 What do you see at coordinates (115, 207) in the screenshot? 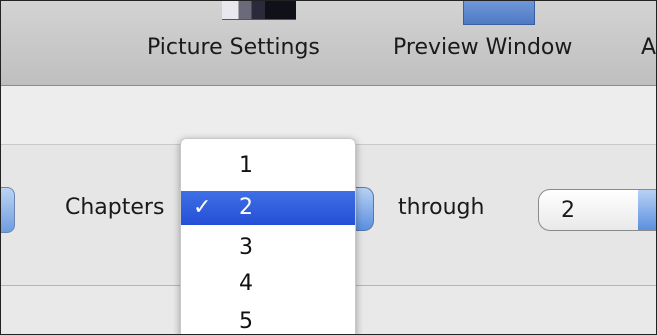
I see `chapters-label: Chapters` at bounding box center [115, 207].